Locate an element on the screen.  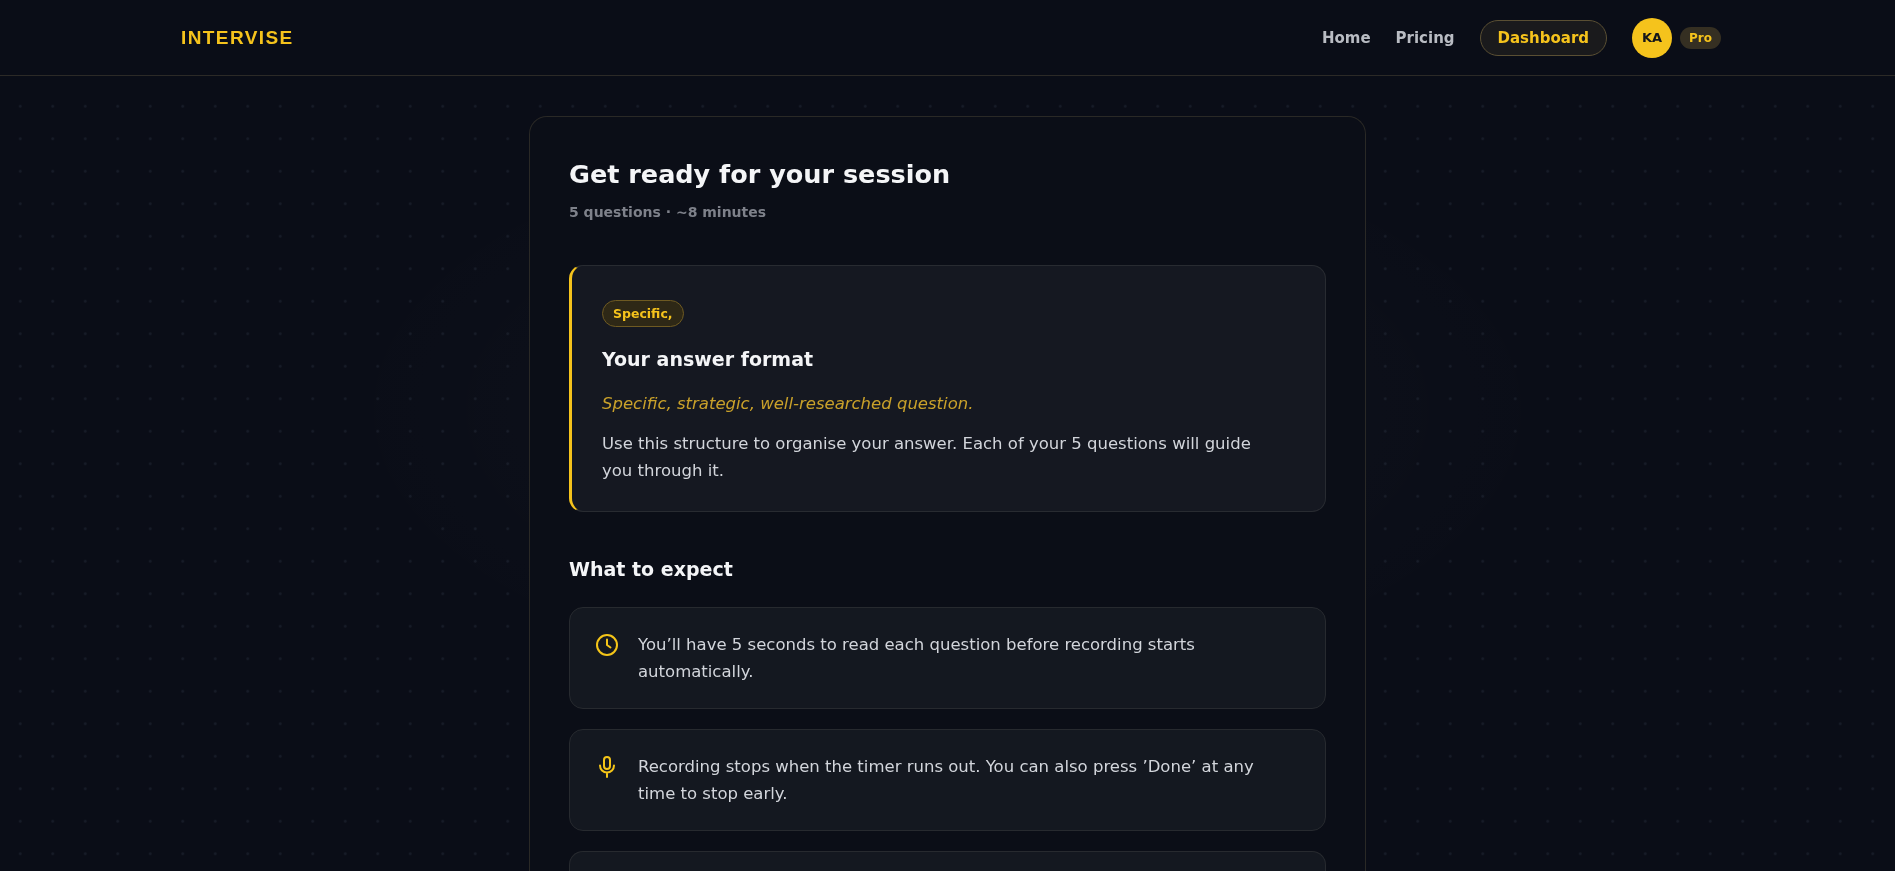
clock-icon is located at coordinates (607, 645).